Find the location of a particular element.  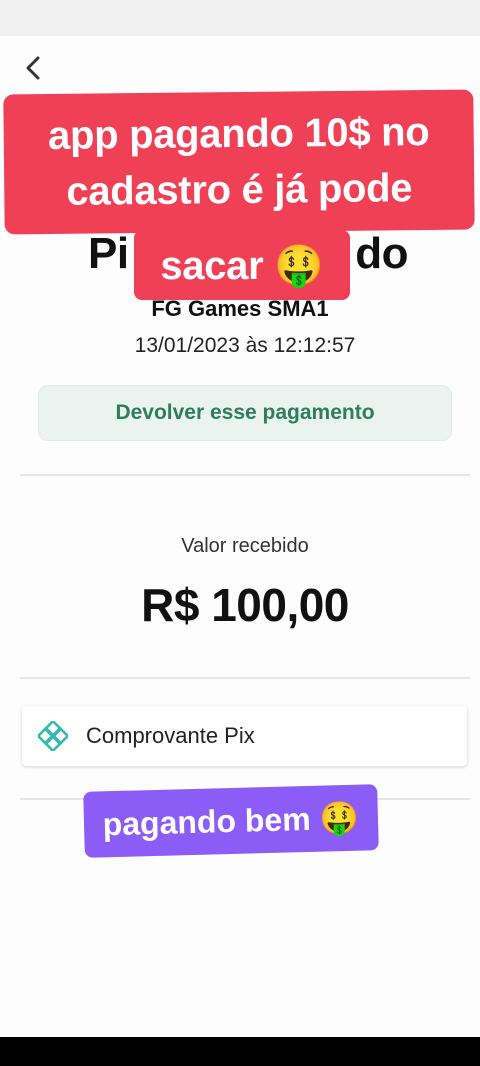

receipt-pix-button: Comprovante Pix is located at coordinates (244, 736).